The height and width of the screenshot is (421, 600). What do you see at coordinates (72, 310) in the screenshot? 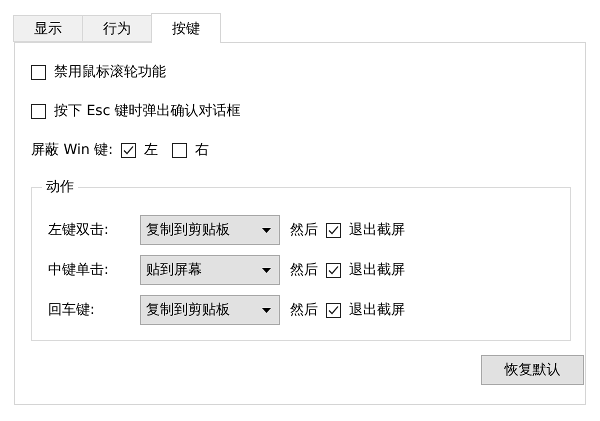
I see `action-label: 回车键:` at bounding box center [72, 310].